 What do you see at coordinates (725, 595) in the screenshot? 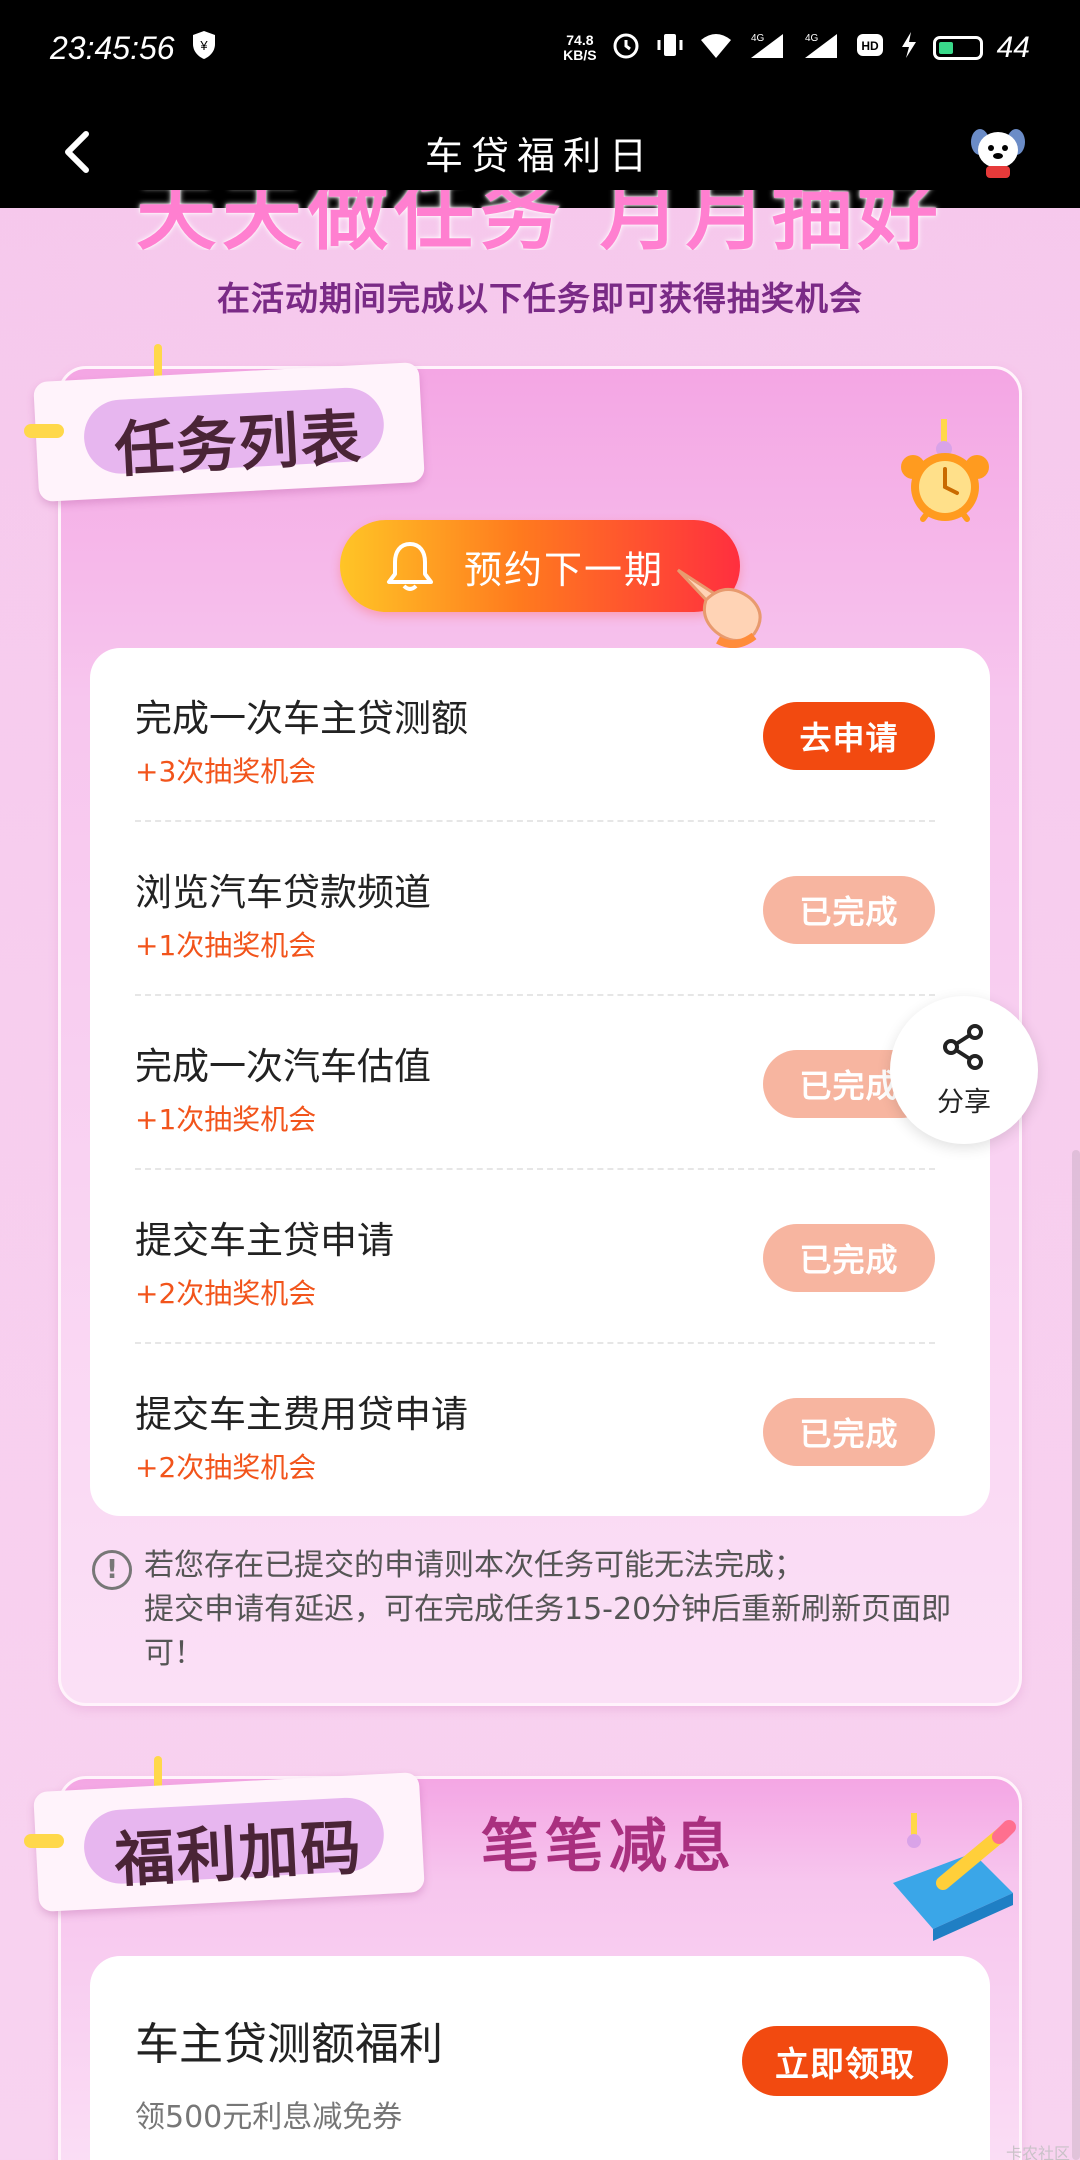
I see `pointing-hand-icon` at bounding box center [725, 595].